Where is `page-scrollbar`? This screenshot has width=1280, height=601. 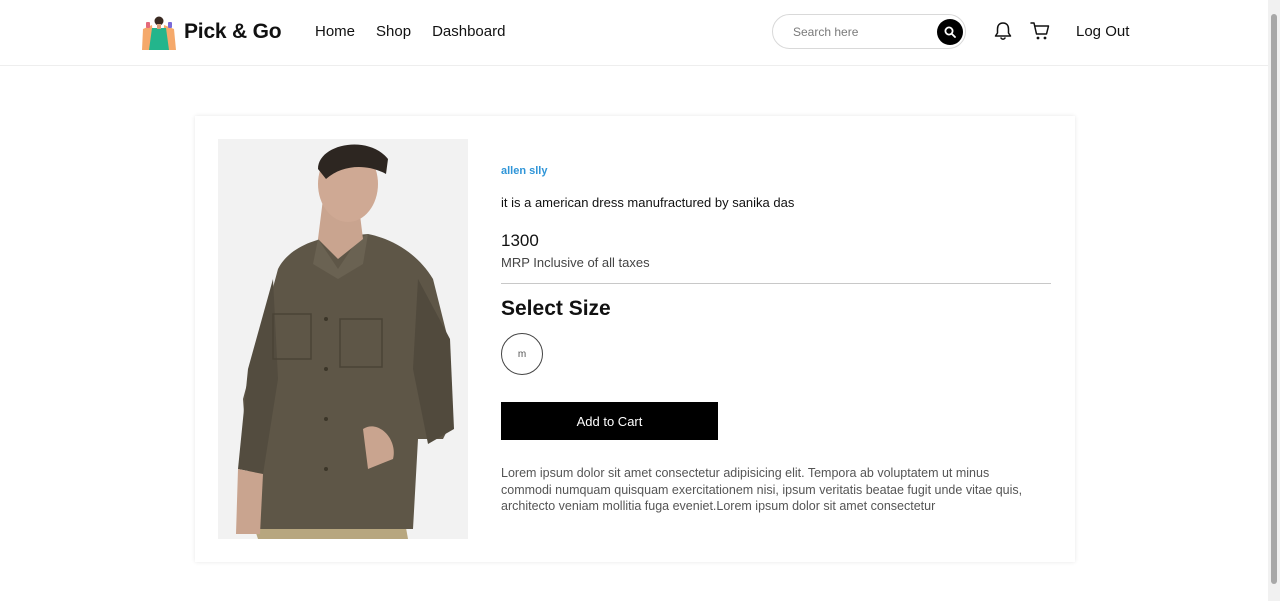
page-scrollbar is located at coordinates (1274, 300).